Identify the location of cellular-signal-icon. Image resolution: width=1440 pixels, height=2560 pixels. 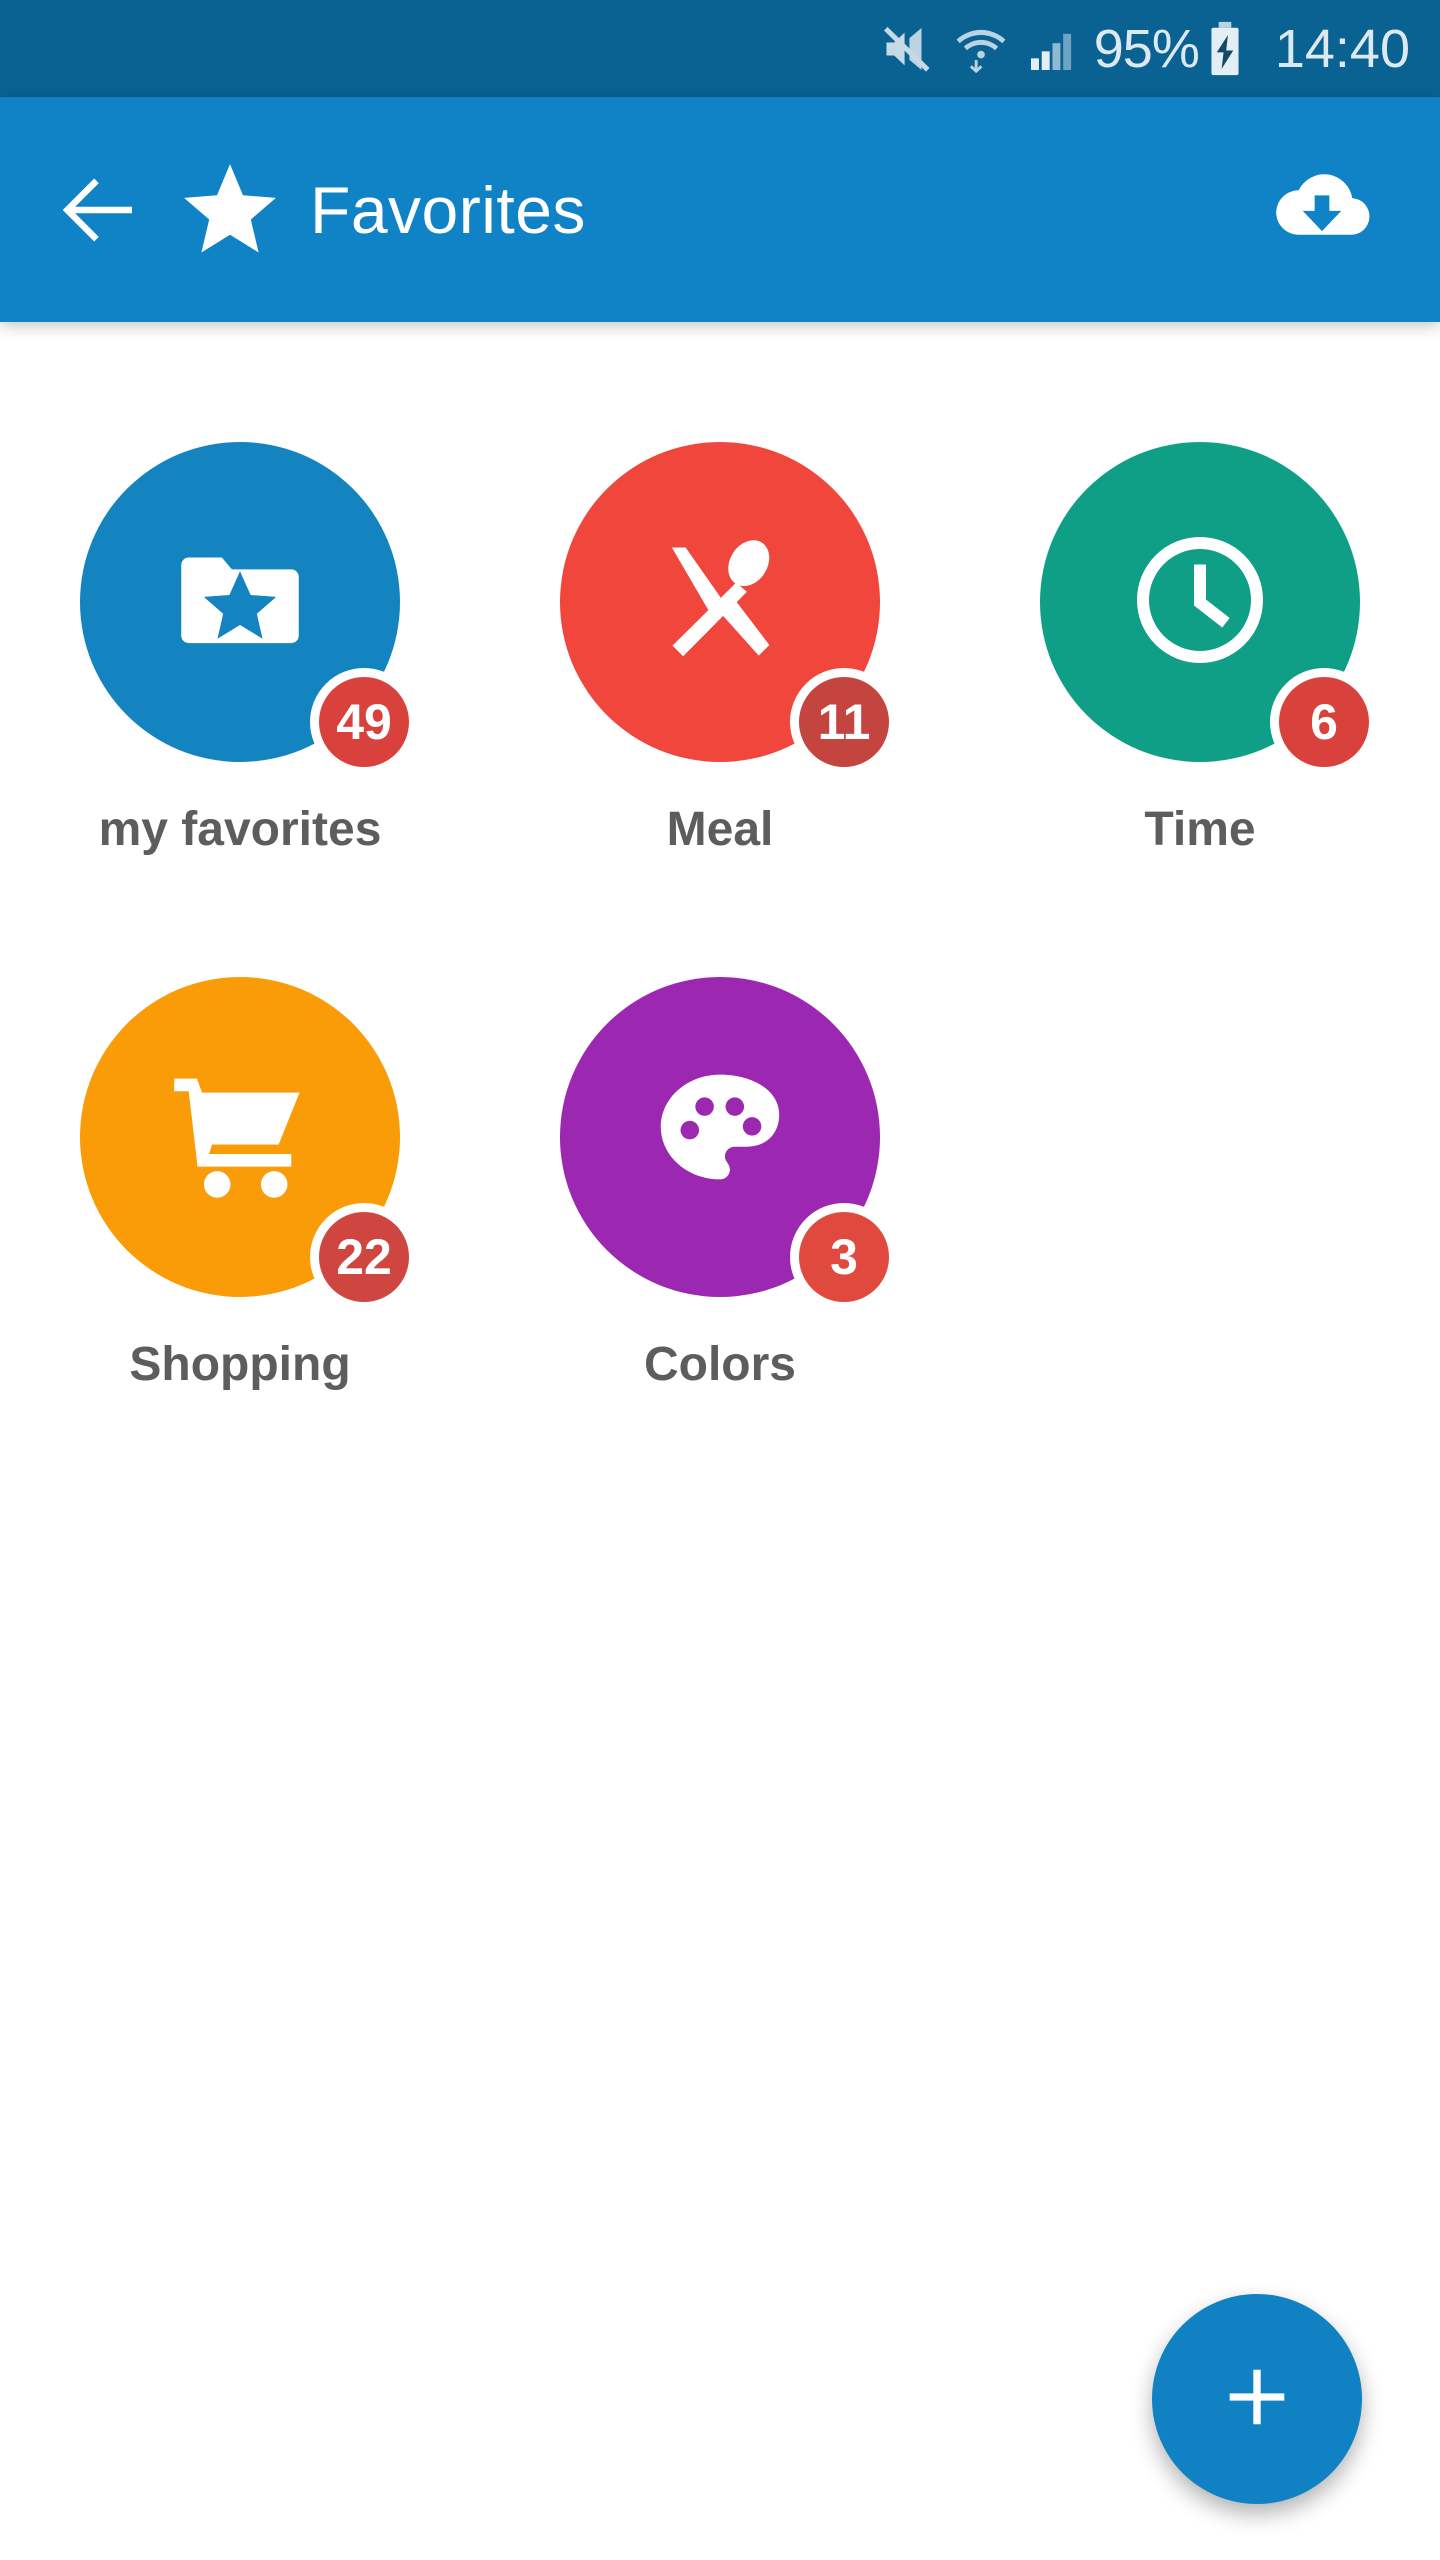
(1052, 49).